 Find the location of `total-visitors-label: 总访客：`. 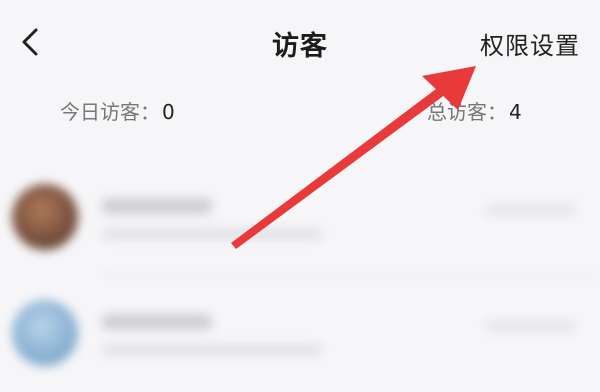

total-visitors-label: 总访客： is located at coordinates (467, 112).